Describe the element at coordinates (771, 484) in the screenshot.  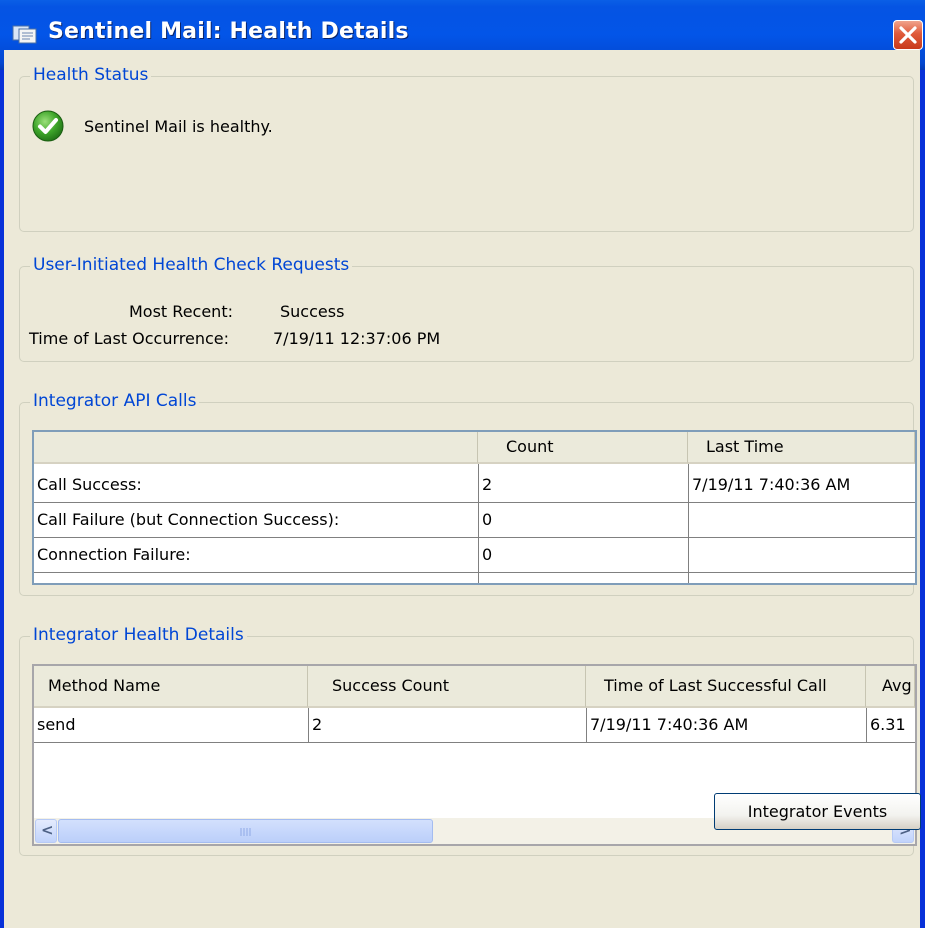
I see `api-cell-last-time: 7/19/11 7:40:36 AM` at that location.